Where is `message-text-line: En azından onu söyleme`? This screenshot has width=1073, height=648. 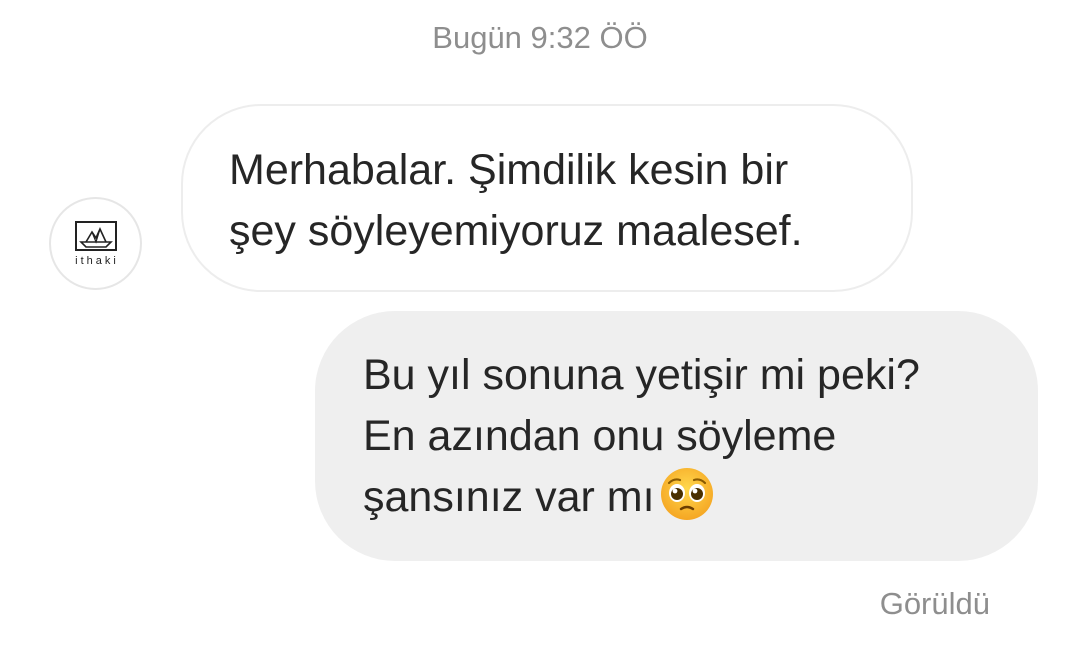 message-text-line: En azından onu söyleme is located at coordinates (600, 436).